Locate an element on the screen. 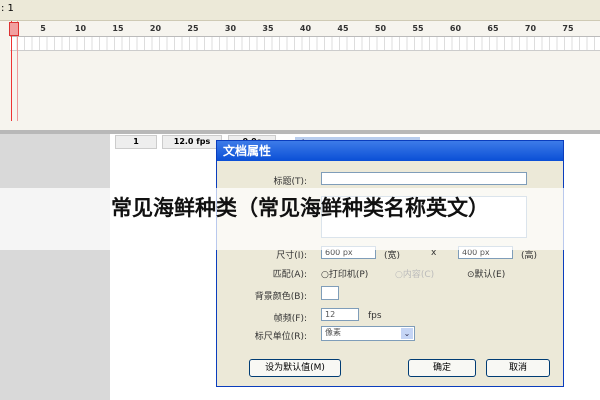 The width and height of the screenshot is (600, 400). playhead is located at coordinates (14, 71).